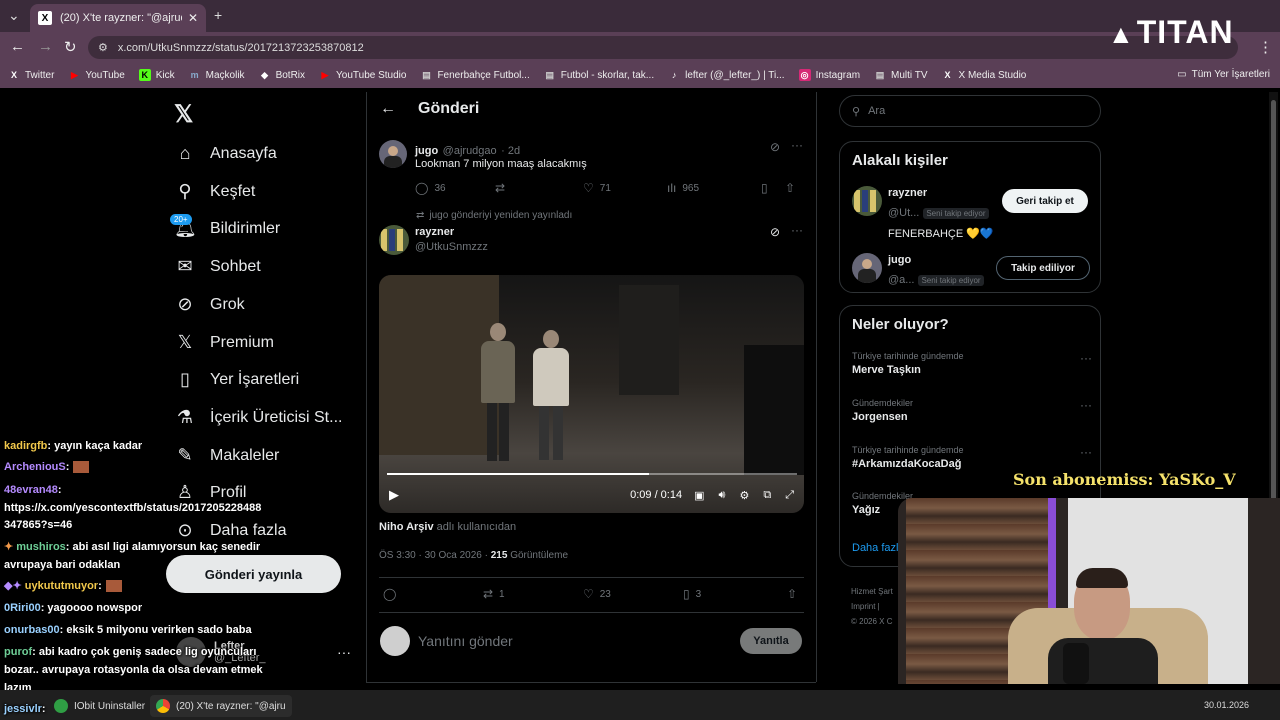 This screenshot has height=720, width=1280. What do you see at coordinates (549, 74) in the screenshot?
I see `page-icon: ▤` at bounding box center [549, 74].